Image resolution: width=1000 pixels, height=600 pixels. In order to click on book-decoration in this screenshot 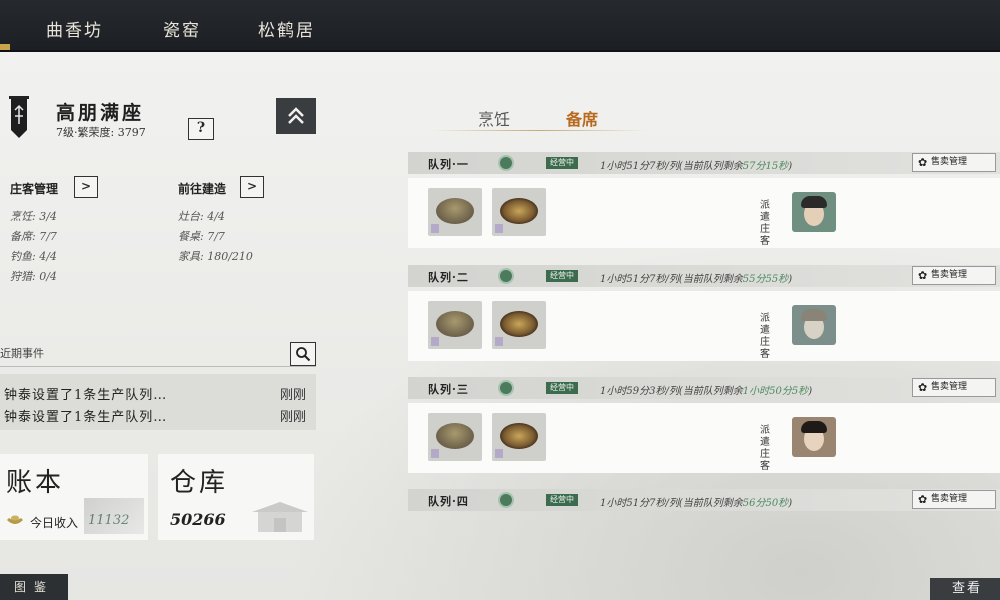, I will do `click(114, 516)`.